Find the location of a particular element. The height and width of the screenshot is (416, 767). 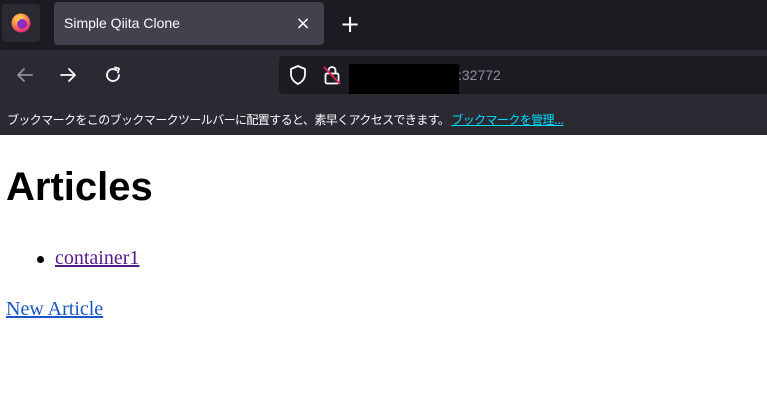

forward-arrow-icon is located at coordinates (68, 75).